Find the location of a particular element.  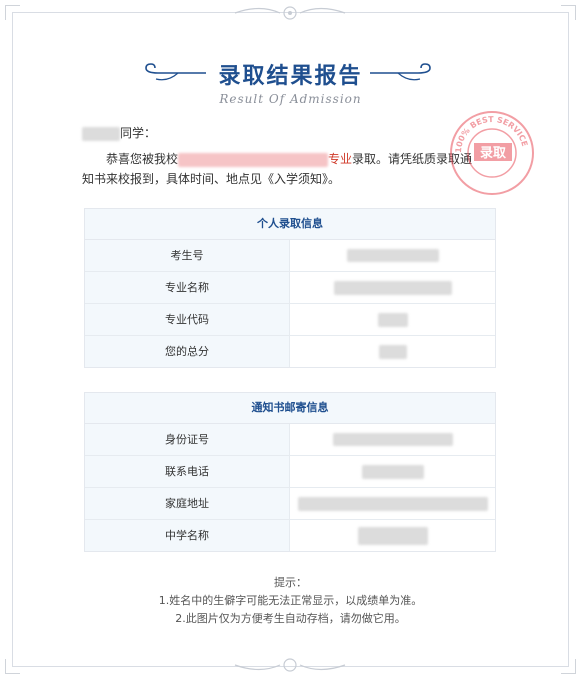

table-row: 联系电话 is located at coordinates (290, 472).